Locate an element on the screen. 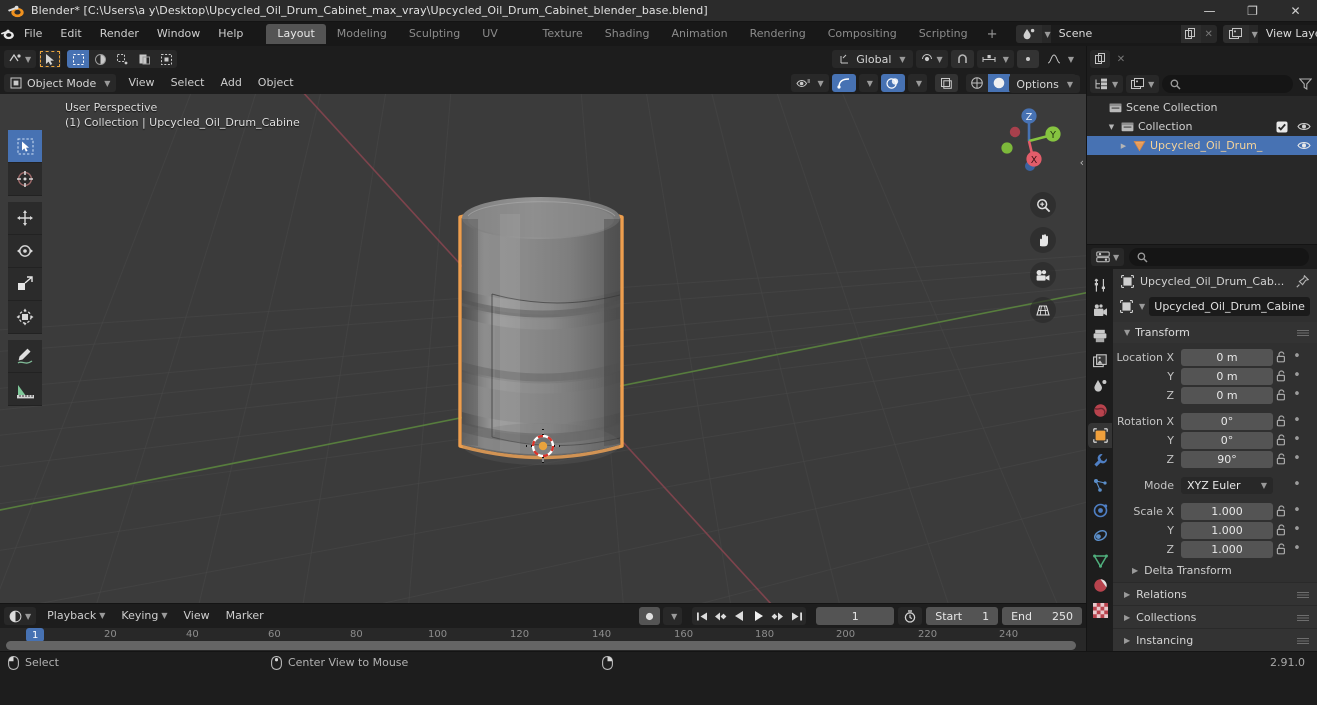  workspace-tab-layout: Layout is located at coordinates (296, 34).